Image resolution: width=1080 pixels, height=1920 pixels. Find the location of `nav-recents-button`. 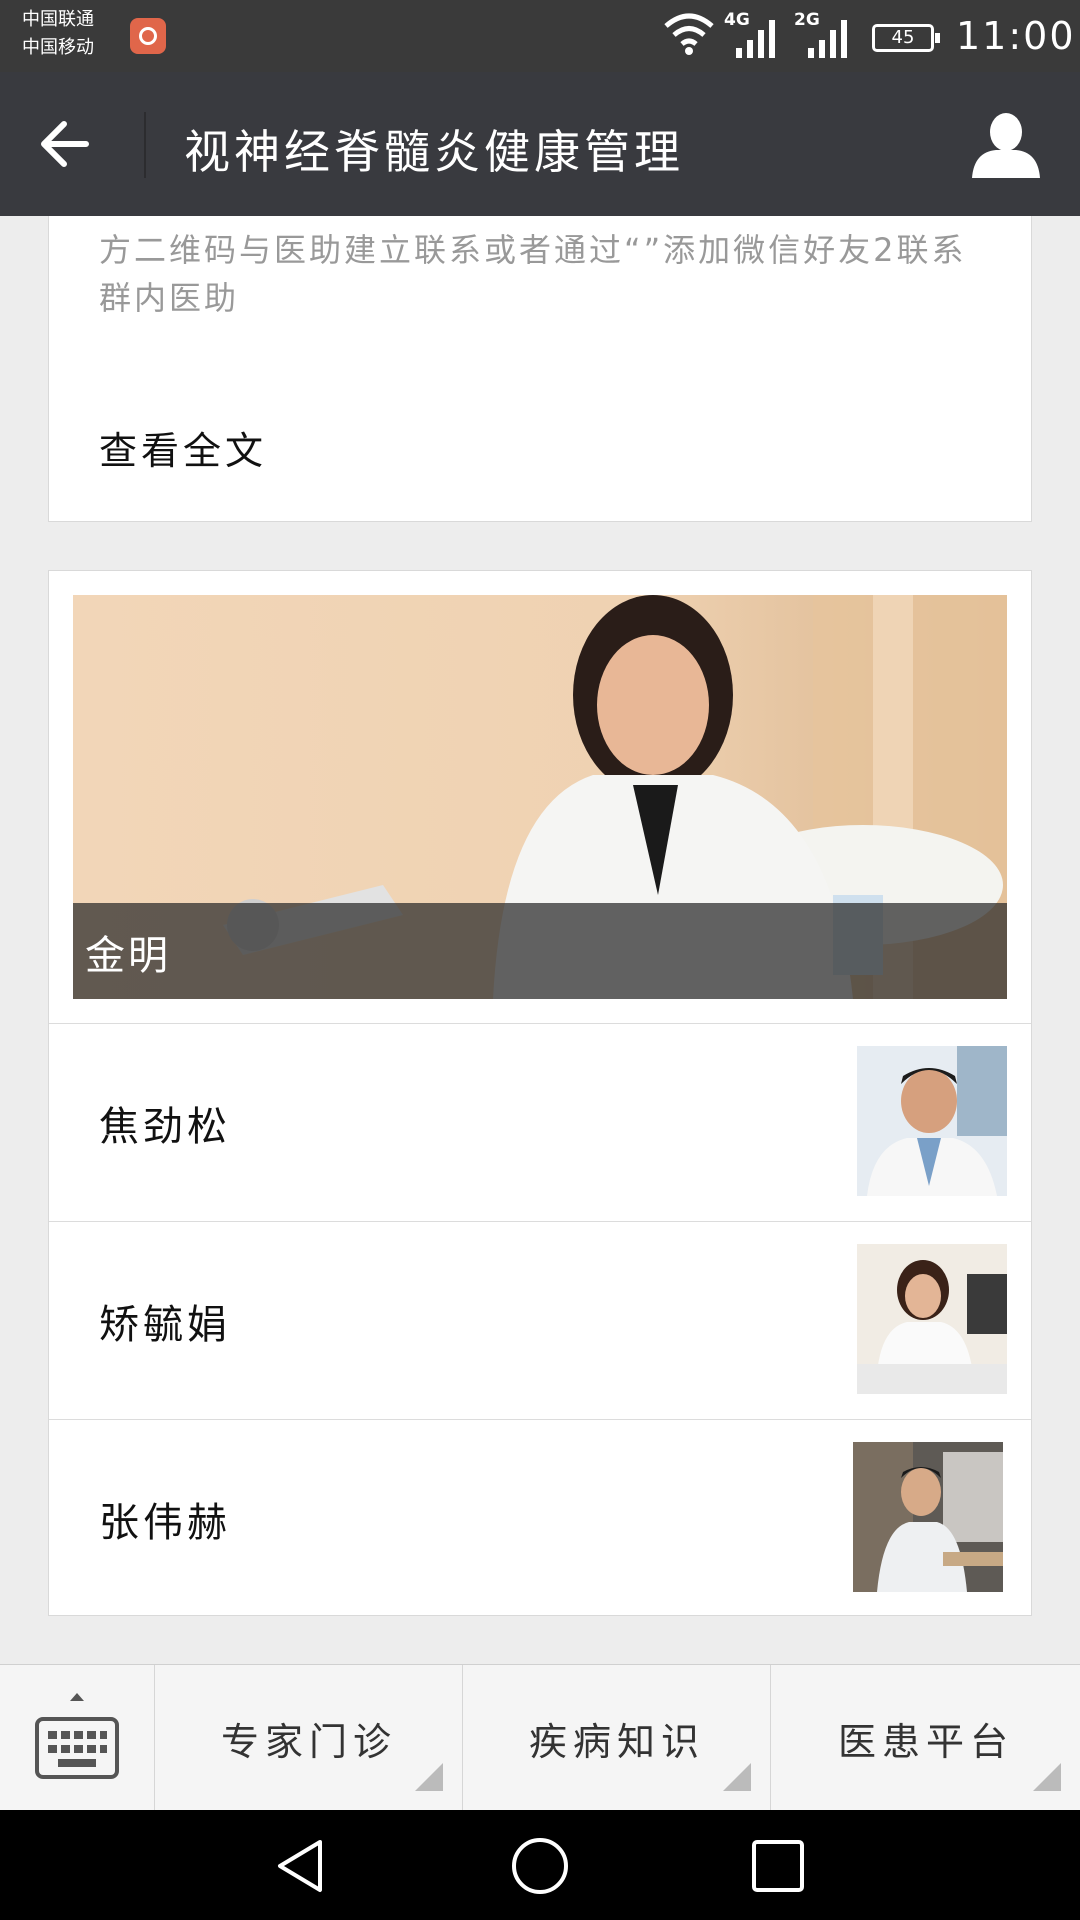

nav-recents-button is located at coordinates (778, 1866).